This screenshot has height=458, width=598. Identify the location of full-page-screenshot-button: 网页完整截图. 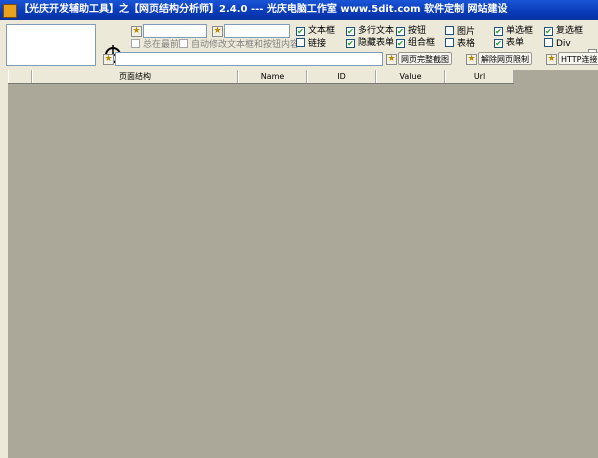
(425, 58).